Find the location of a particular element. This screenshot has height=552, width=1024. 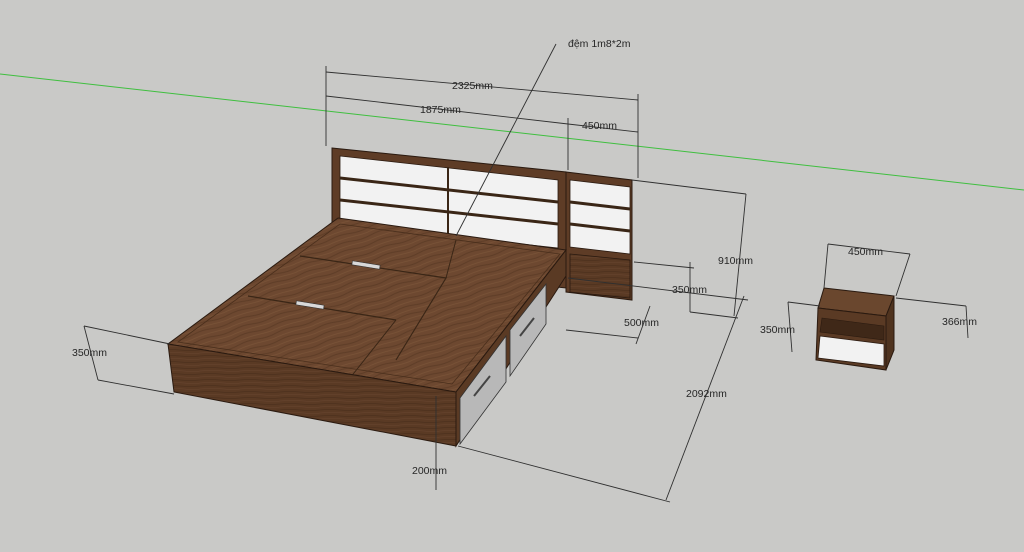

mattress-note: đệm 1m8*2m is located at coordinates (599, 44).